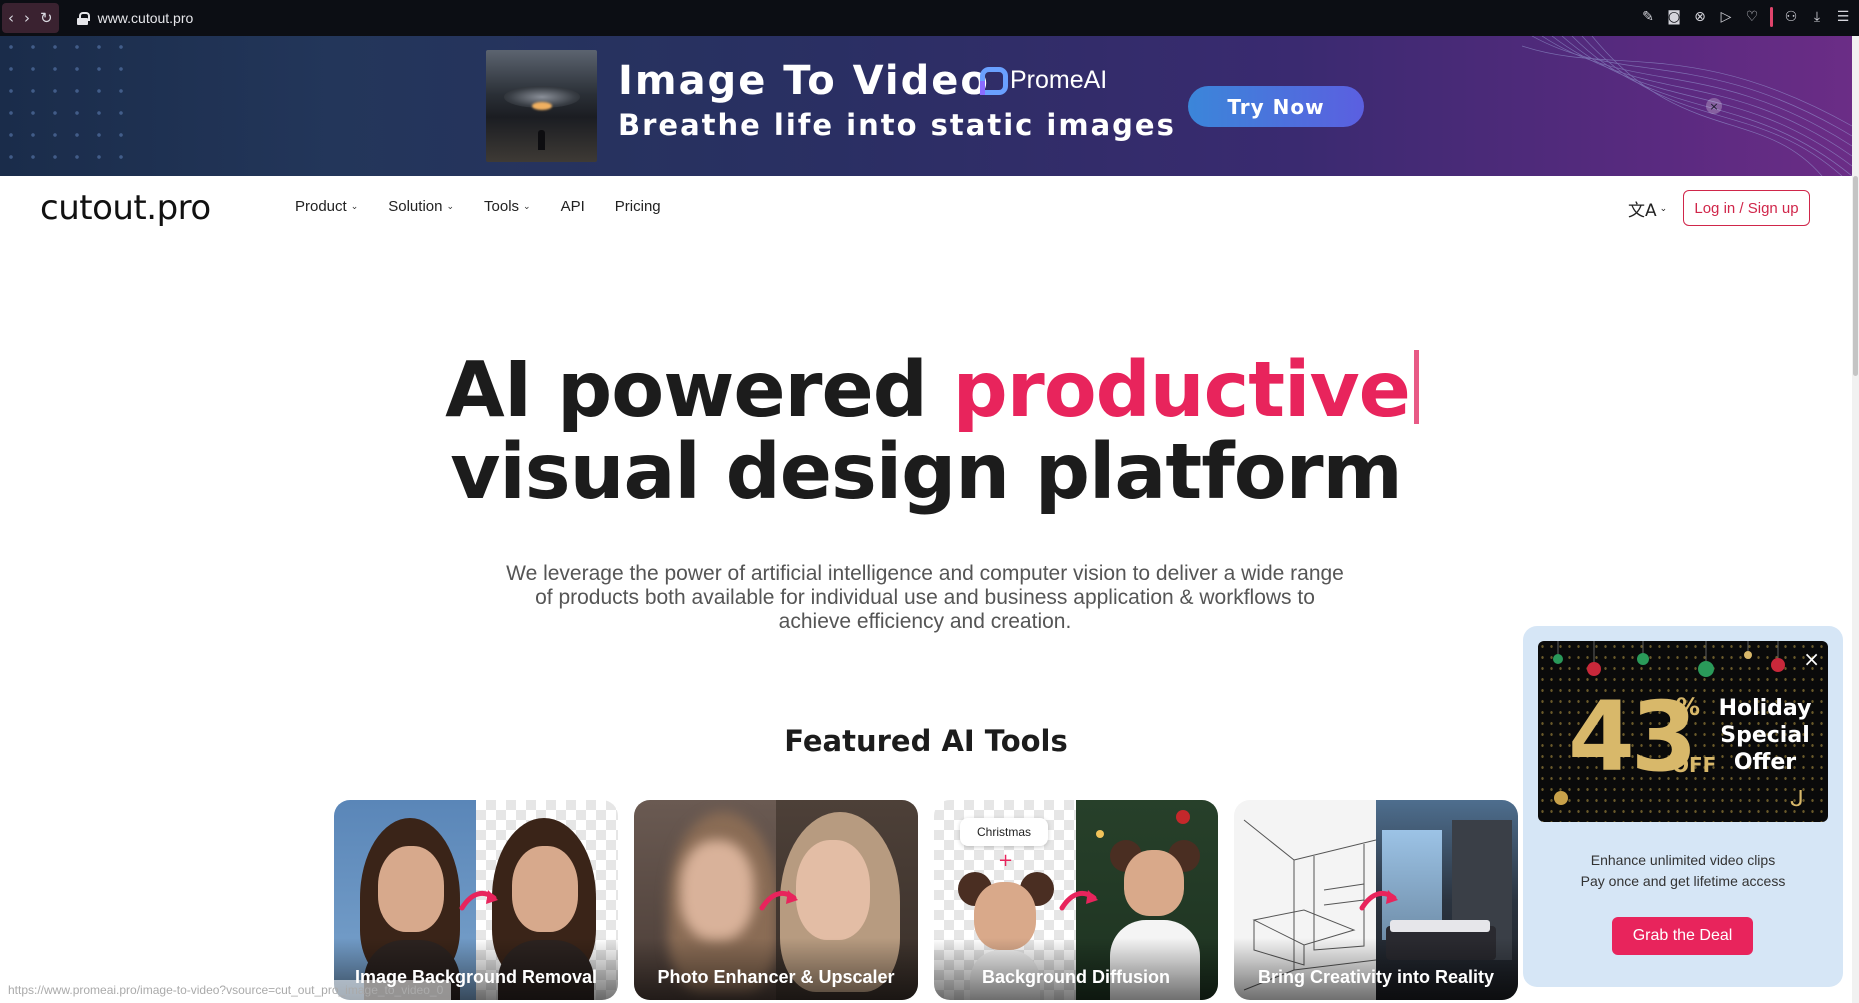  I want to click on camera-icon: ◙, so click(1674, 17).